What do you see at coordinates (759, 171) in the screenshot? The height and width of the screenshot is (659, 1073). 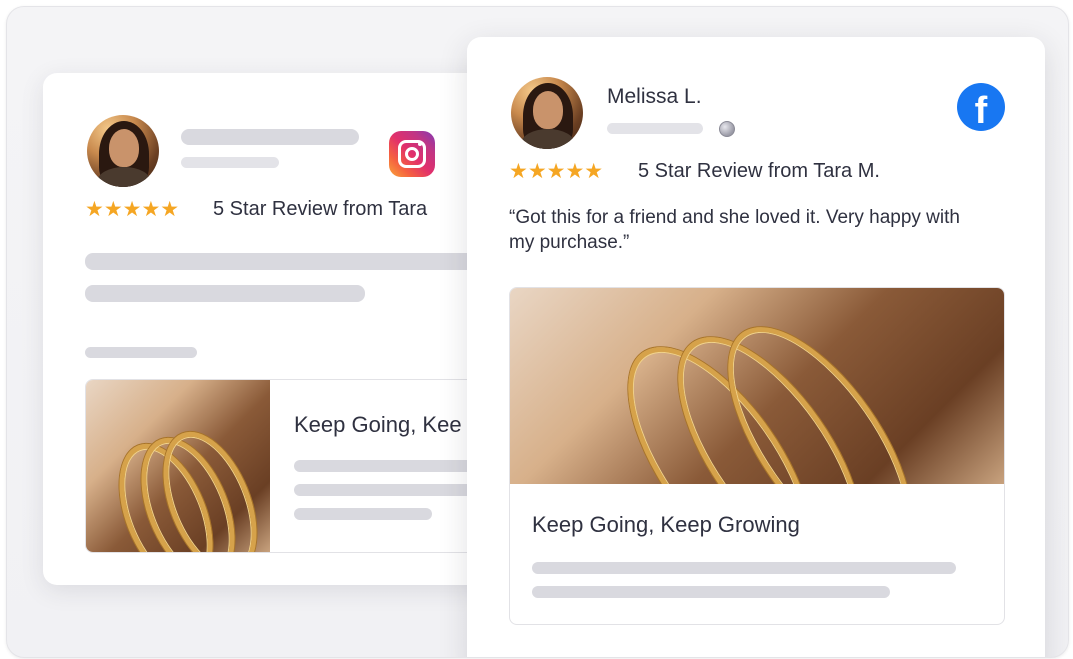 I see `review-title: 5 Star Review from Tara M.` at bounding box center [759, 171].